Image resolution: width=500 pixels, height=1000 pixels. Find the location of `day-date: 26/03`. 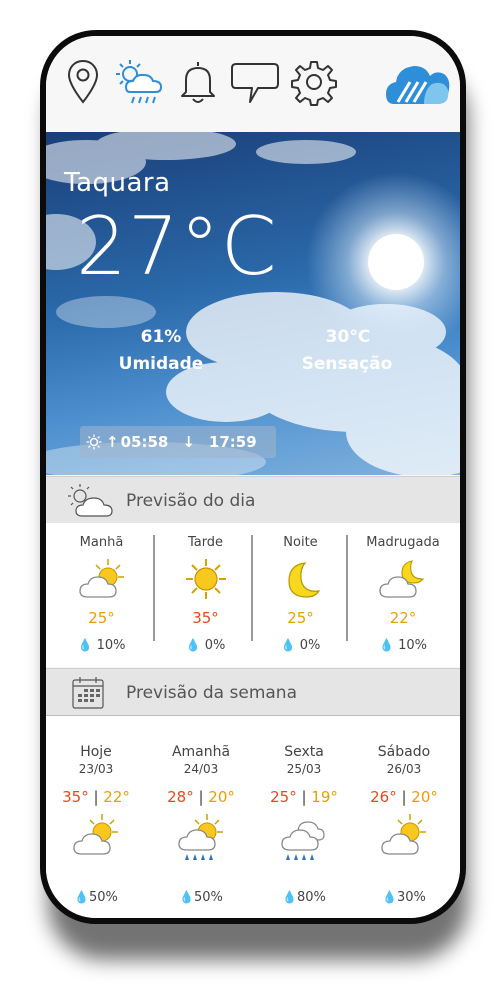

day-date: 26/03 is located at coordinates (404, 769).